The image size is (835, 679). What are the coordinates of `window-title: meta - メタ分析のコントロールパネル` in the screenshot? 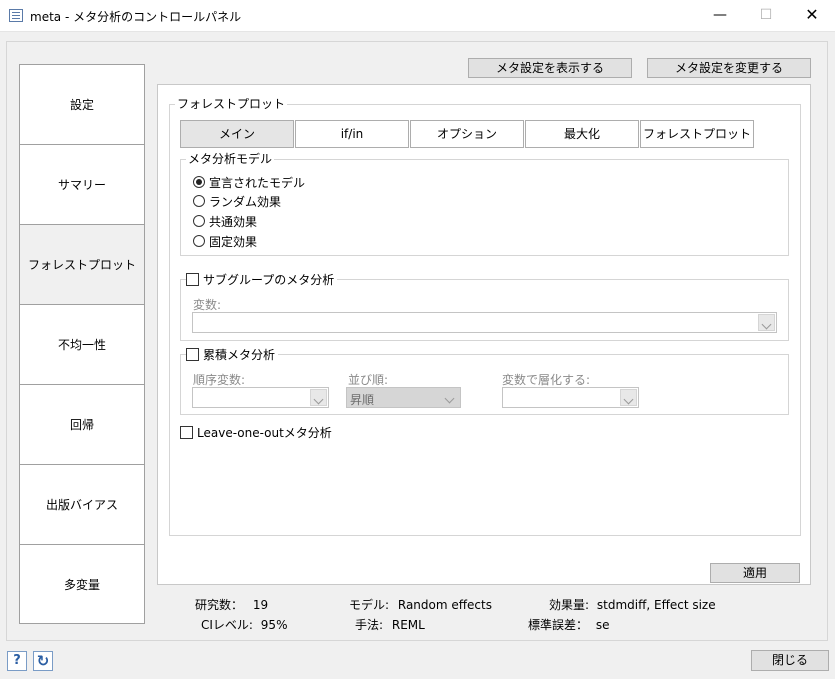 It's located at (136, 17).